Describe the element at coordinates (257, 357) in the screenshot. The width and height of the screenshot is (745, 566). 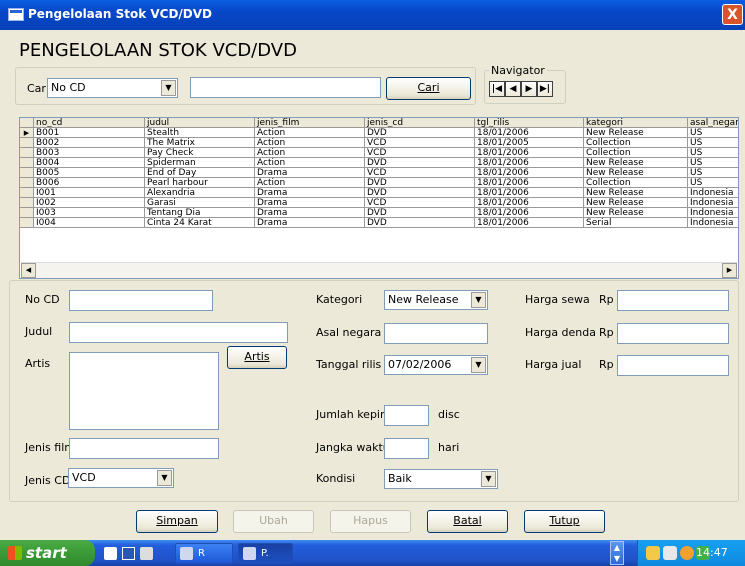
I see `artis-button: Artis` at that location.